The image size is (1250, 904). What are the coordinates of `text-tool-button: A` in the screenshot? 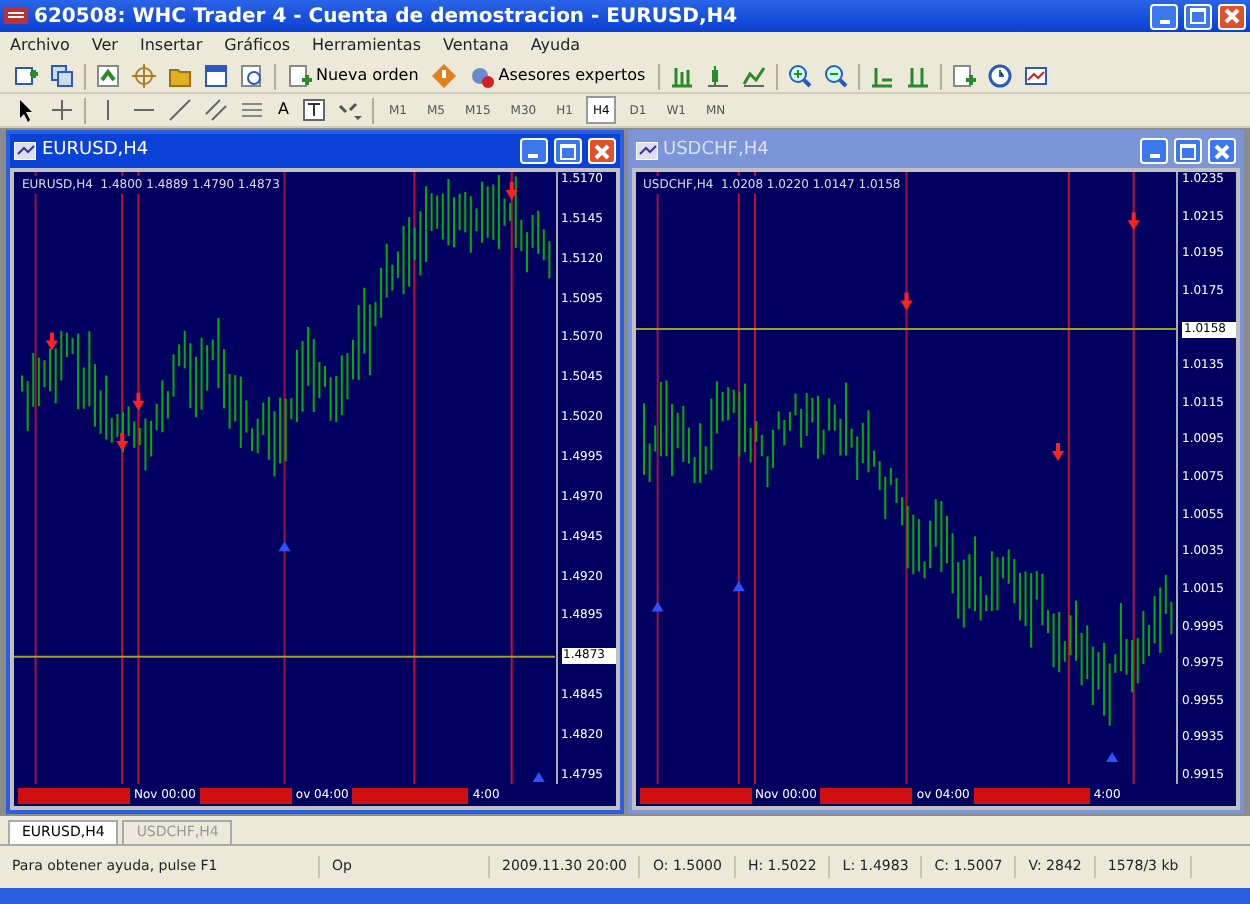 It's located at (283, 110).